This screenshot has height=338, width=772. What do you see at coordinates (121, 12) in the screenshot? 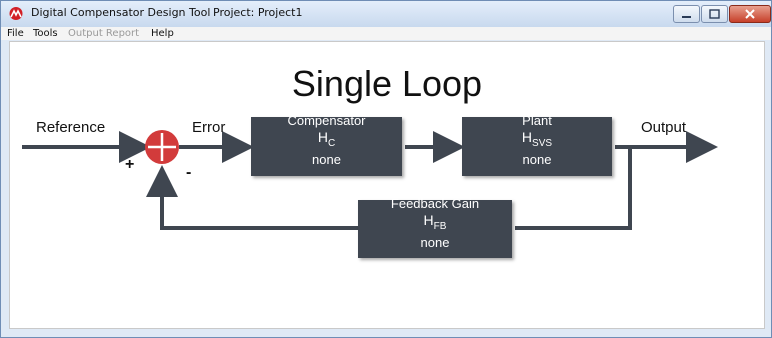
I see `window-title: Digital Compensator Design Tool` at bounding box center [121, 12].